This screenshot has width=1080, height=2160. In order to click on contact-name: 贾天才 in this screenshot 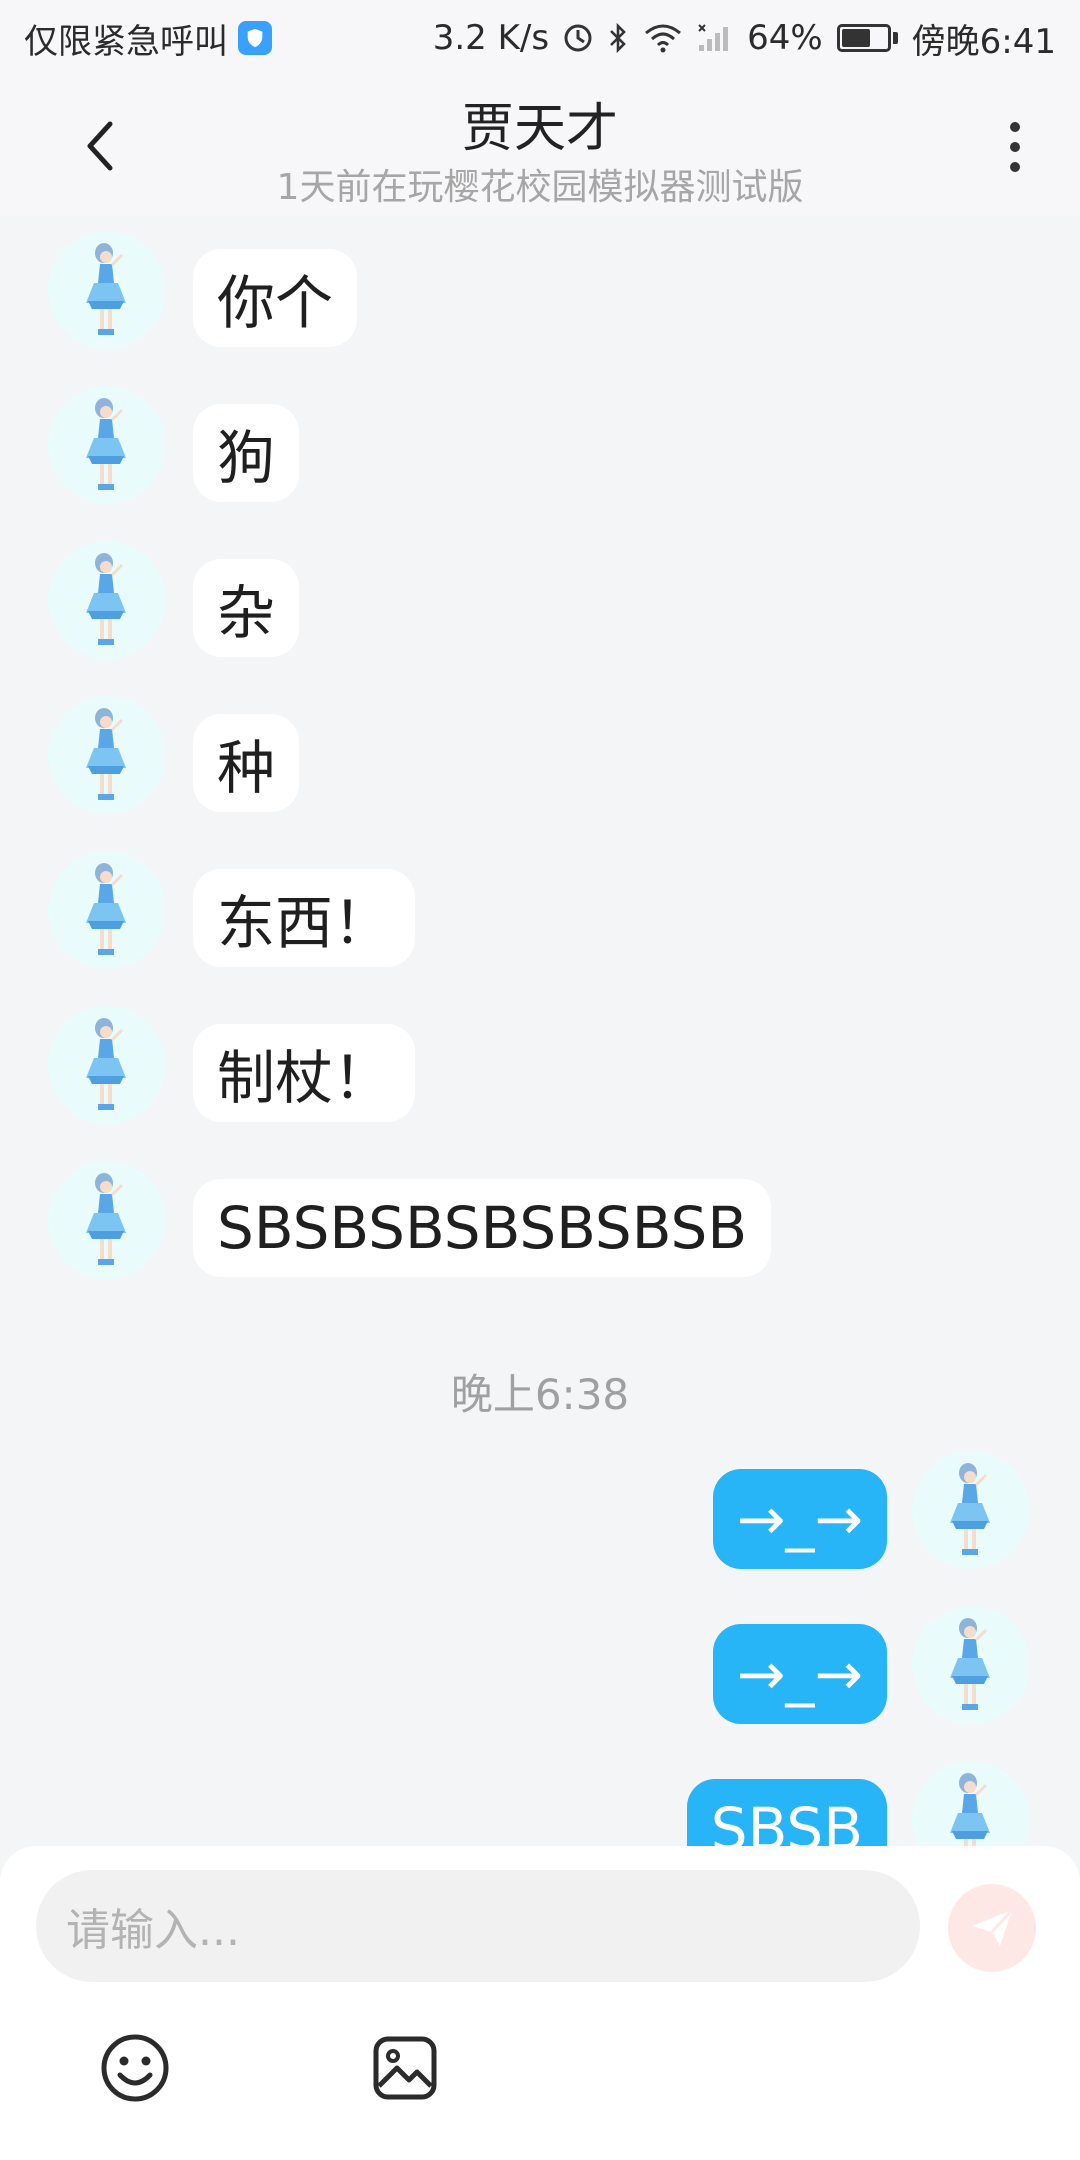, I will do `click(539, 129)`.